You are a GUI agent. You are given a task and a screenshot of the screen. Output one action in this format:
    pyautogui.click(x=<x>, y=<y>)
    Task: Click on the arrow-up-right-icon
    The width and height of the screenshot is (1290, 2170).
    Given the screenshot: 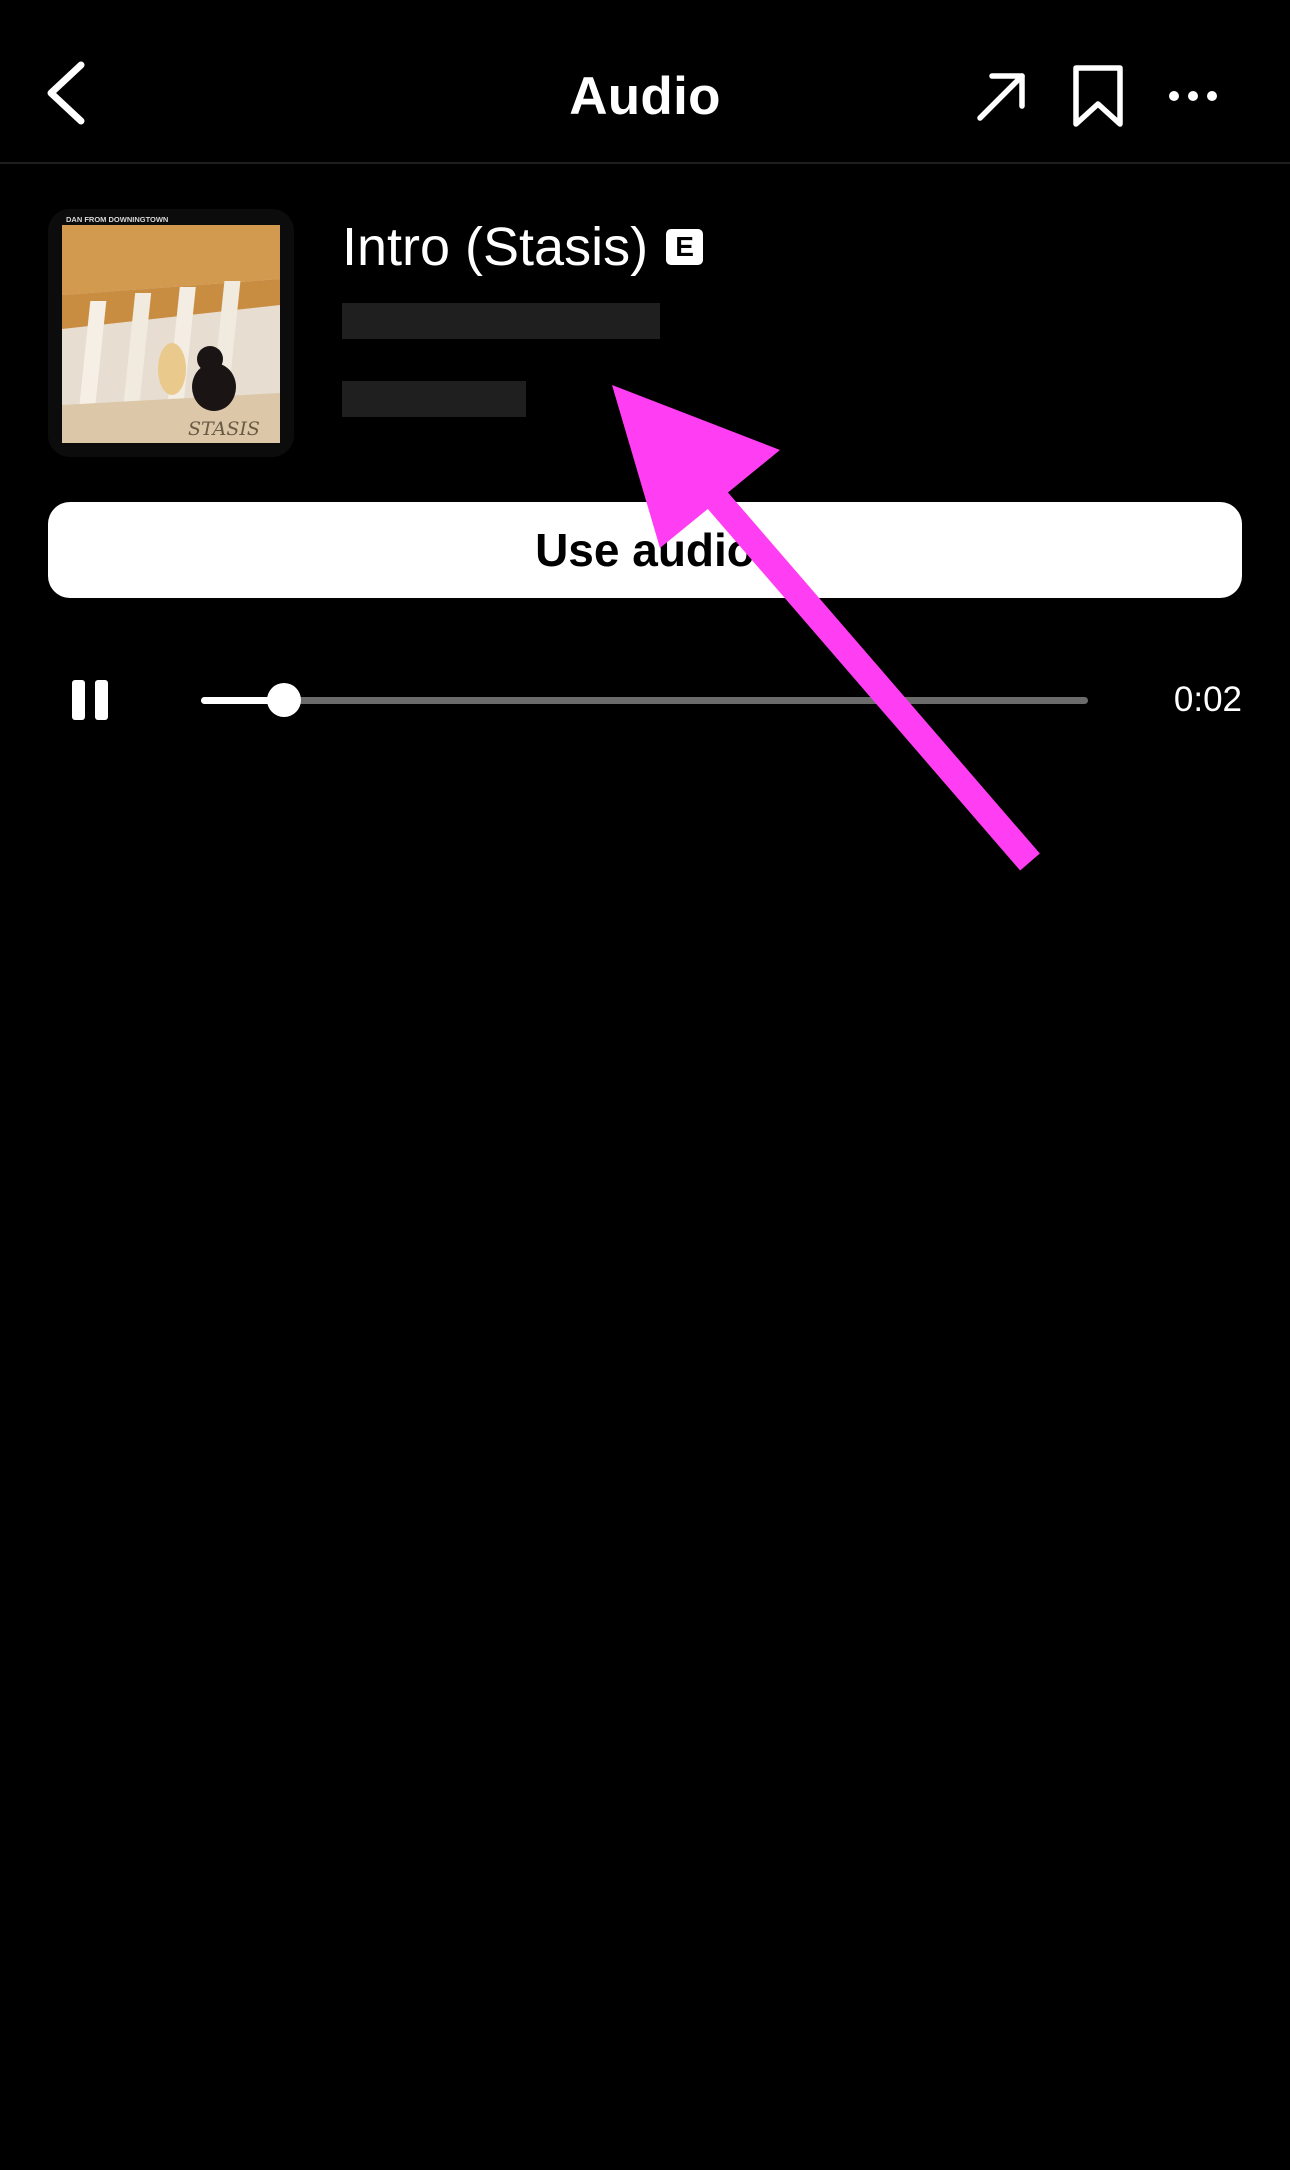 What is the action you would take?
    pyautogui.click(x=1002, y=98)
    